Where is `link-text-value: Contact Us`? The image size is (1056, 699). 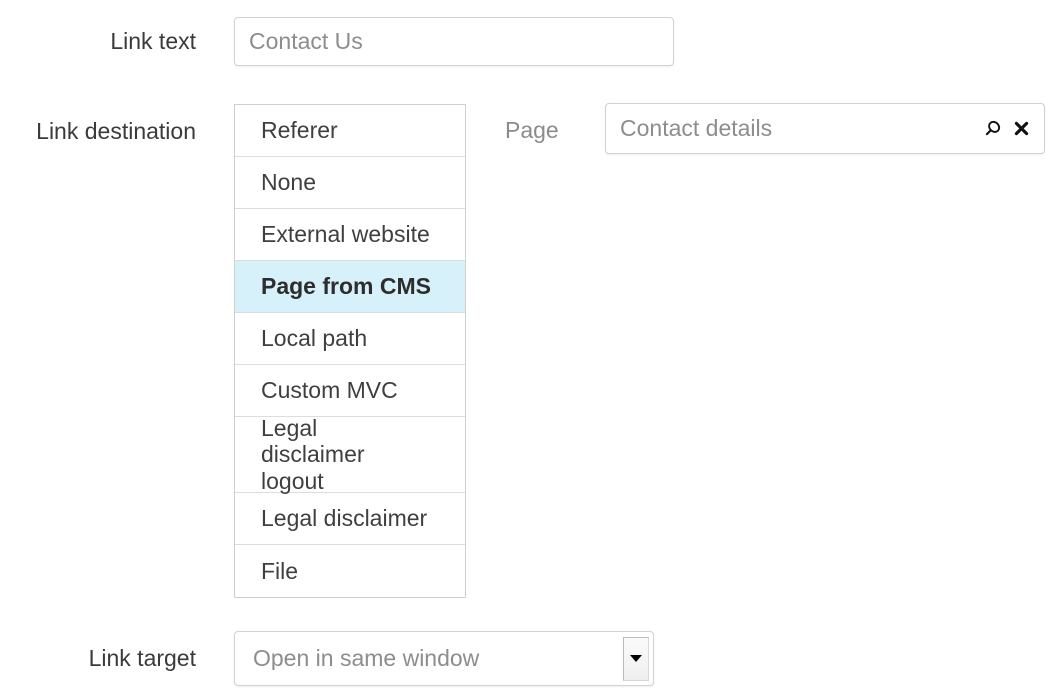 link-text-value: Contact Us is located at coordinates (454, 41).